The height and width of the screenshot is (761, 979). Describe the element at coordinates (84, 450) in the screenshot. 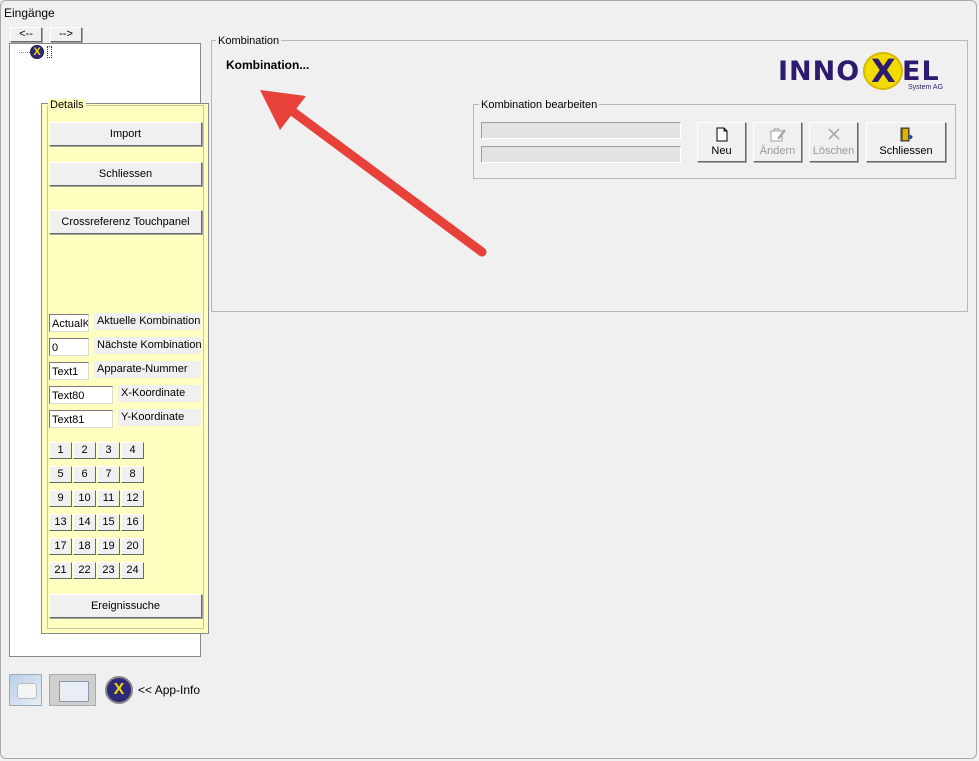

I see `number-button-2: 2` at that location.